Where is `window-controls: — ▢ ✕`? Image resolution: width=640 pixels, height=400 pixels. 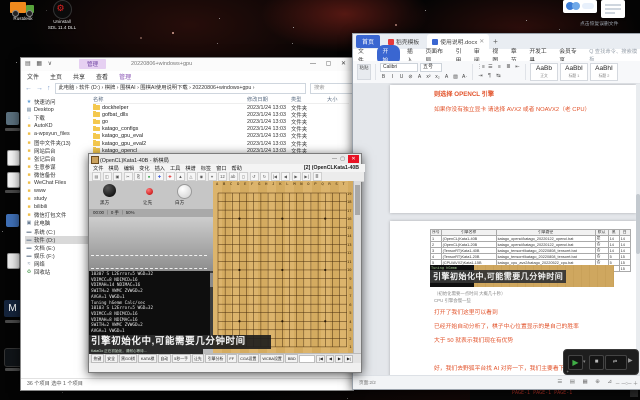 window-controls: — ▢ ✕ is located at coordinates (330, 63).